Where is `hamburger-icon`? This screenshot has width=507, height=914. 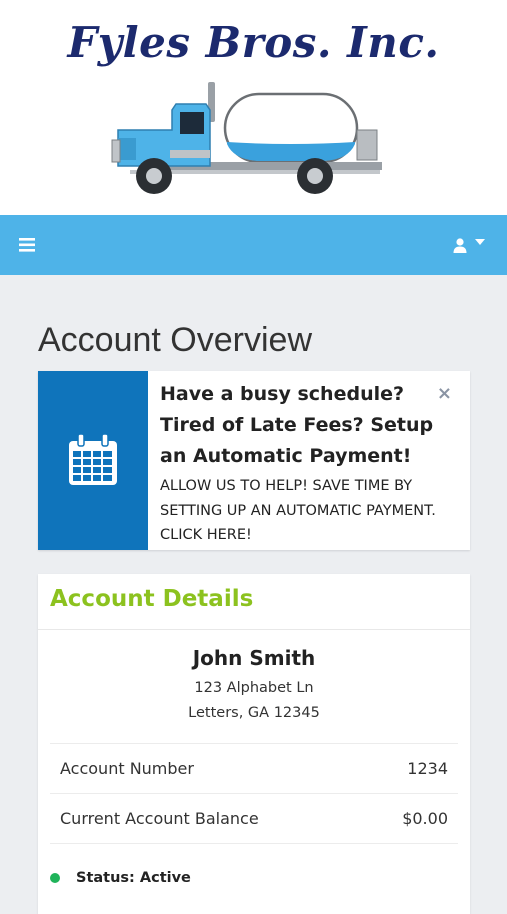
hamburger-icon is located at coordinates (27, 245).